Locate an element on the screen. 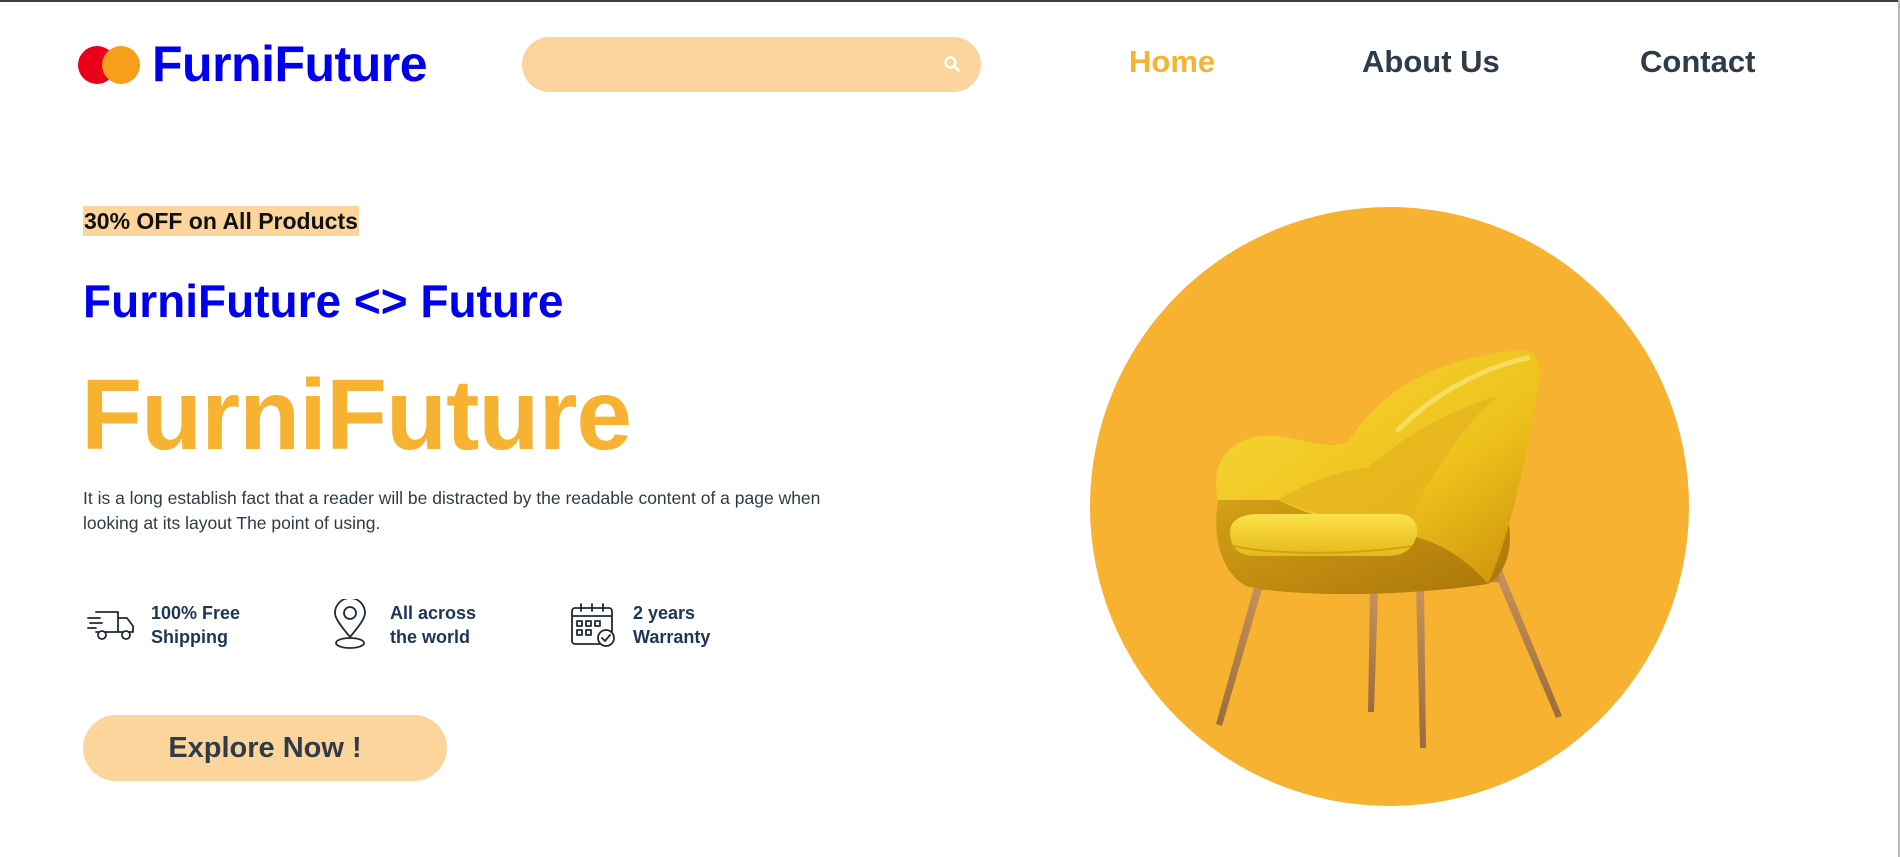  nav-contact-link: Contact is located at coordinates (1697, 62).